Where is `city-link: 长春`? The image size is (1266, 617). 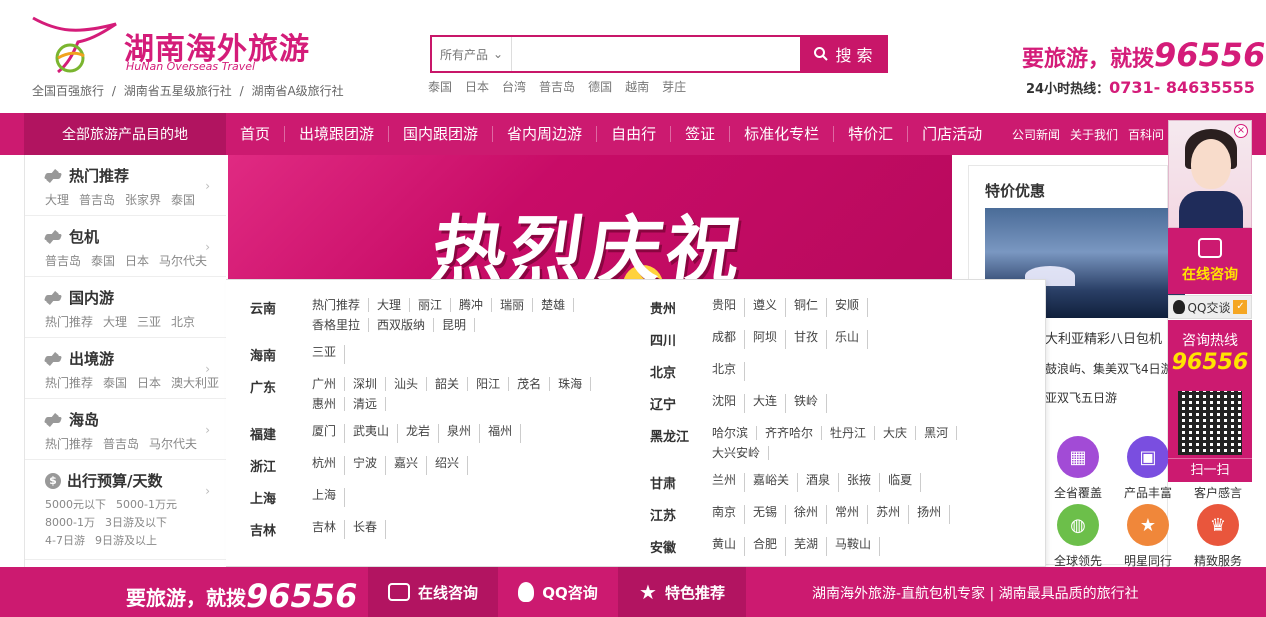 city-link: 长春 is located at coordinates (370, 529).